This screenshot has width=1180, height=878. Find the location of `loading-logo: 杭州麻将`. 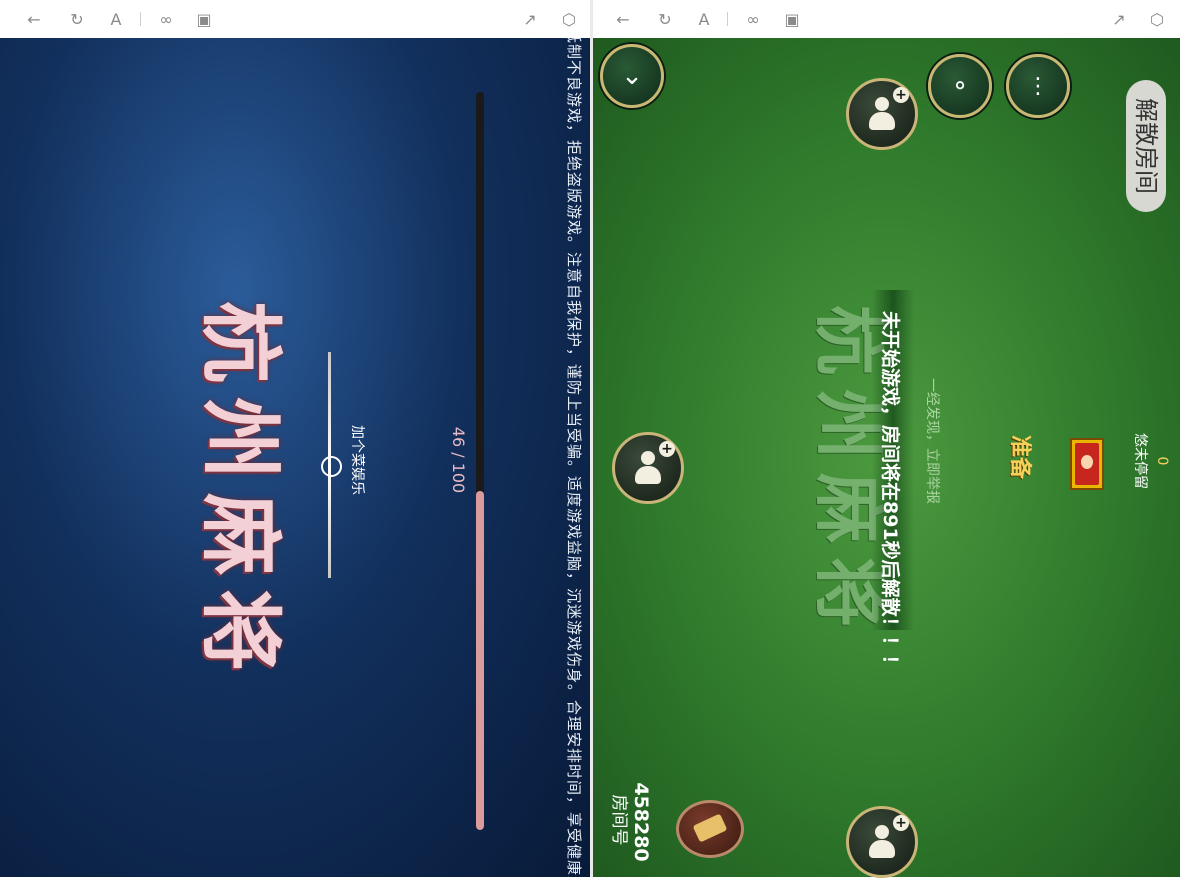

loading-logo: 杭州麻将 is located at coordinates (240, 492).